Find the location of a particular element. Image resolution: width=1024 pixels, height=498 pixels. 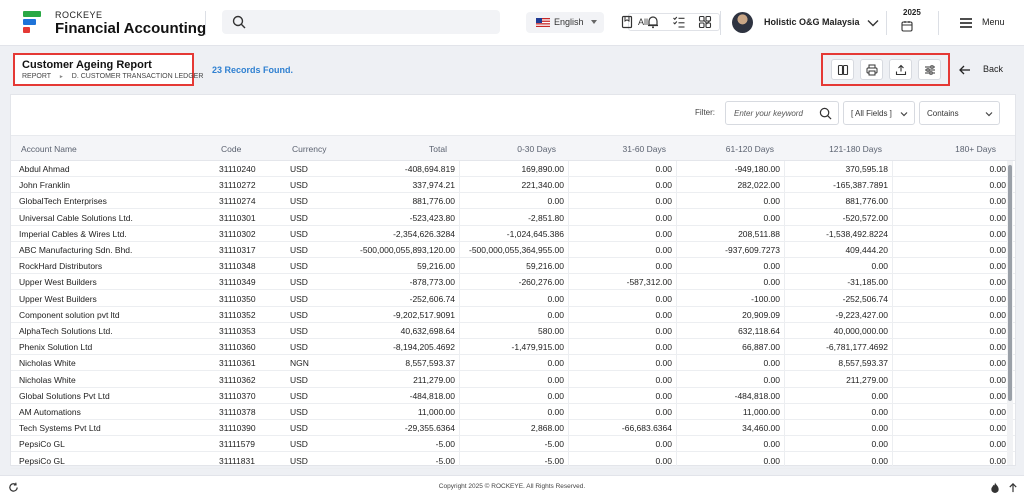

columns-button is located at coordinates (842, 69).